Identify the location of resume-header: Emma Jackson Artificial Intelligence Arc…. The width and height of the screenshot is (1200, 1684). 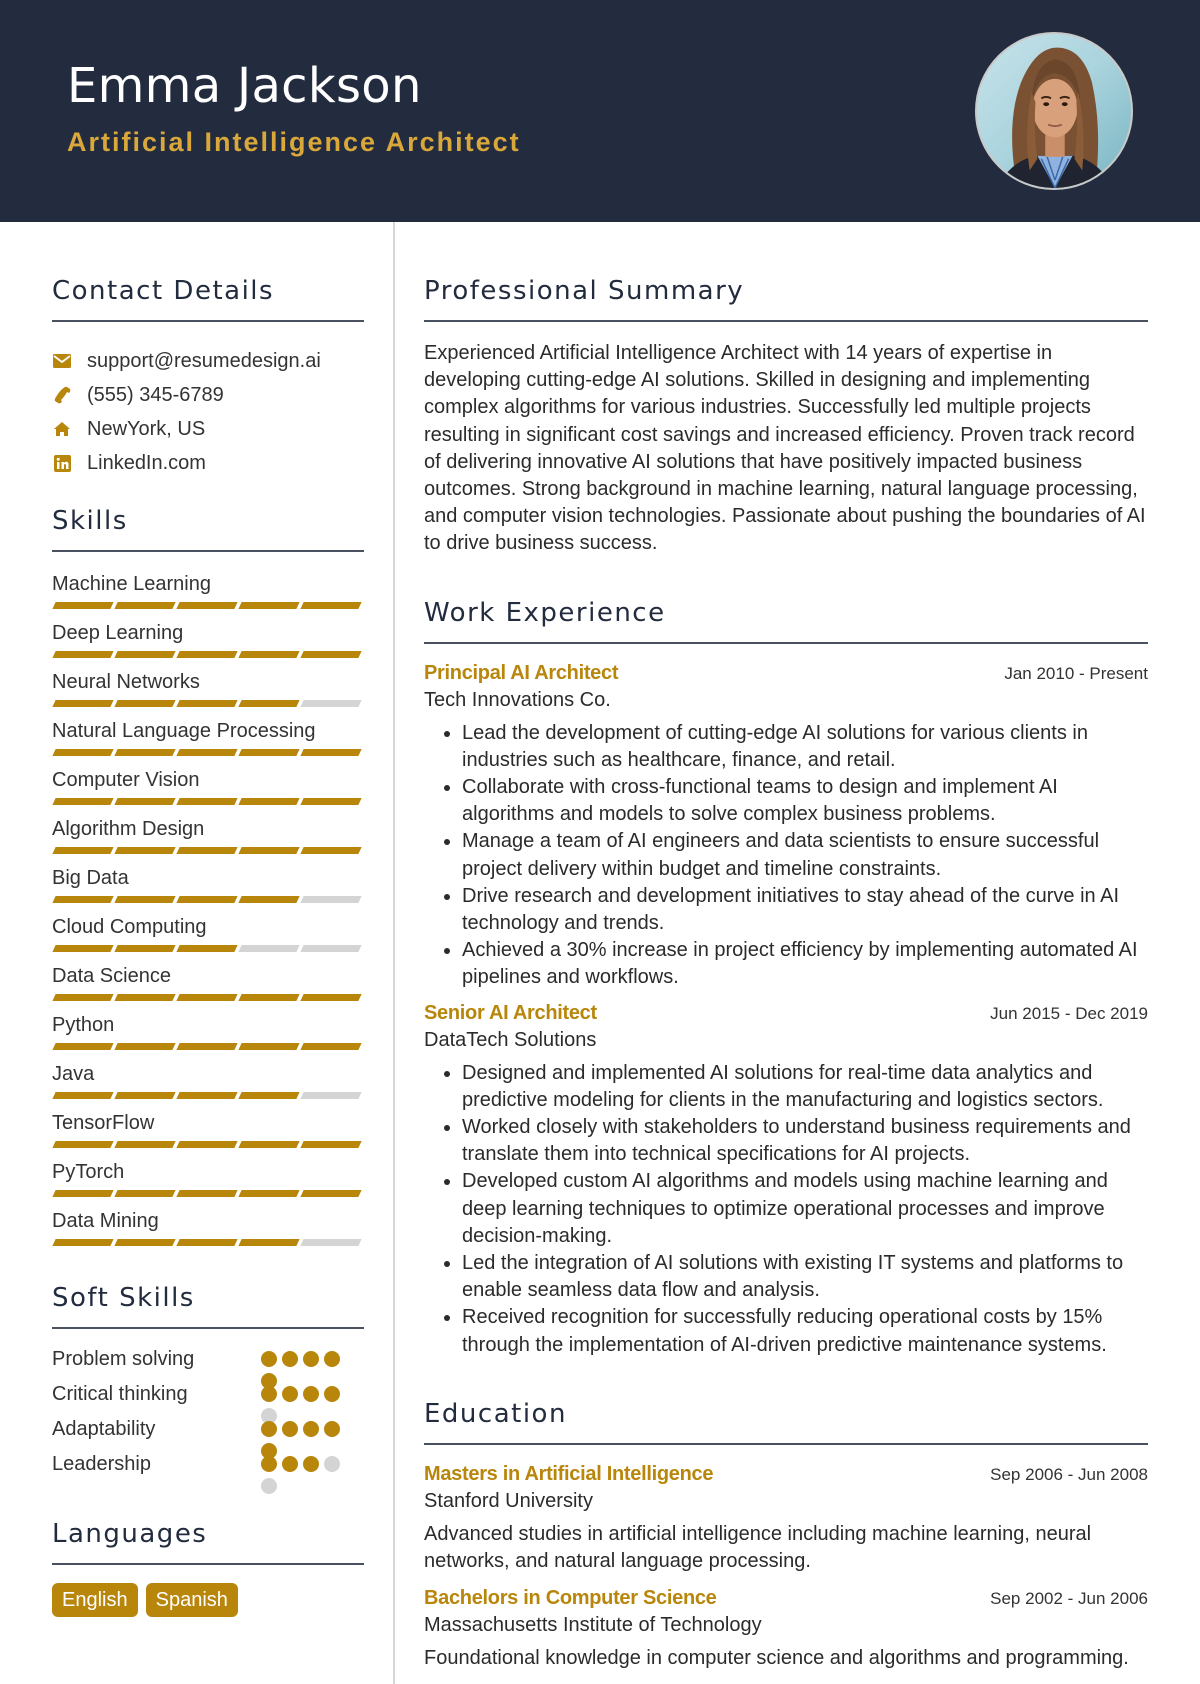
(600, 111).